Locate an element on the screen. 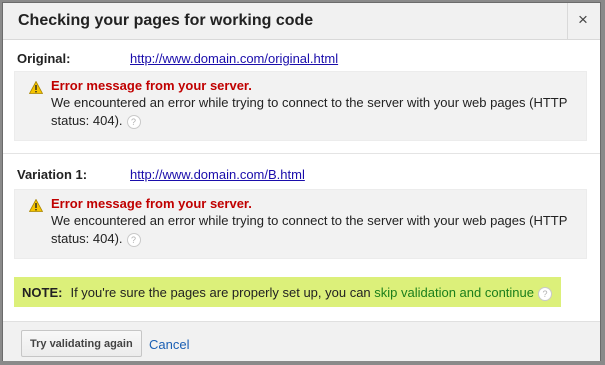 Image resolution: width=605 pixels, height=365 pixels. cancel-link: Cancel is located at coordinates (169, 344).